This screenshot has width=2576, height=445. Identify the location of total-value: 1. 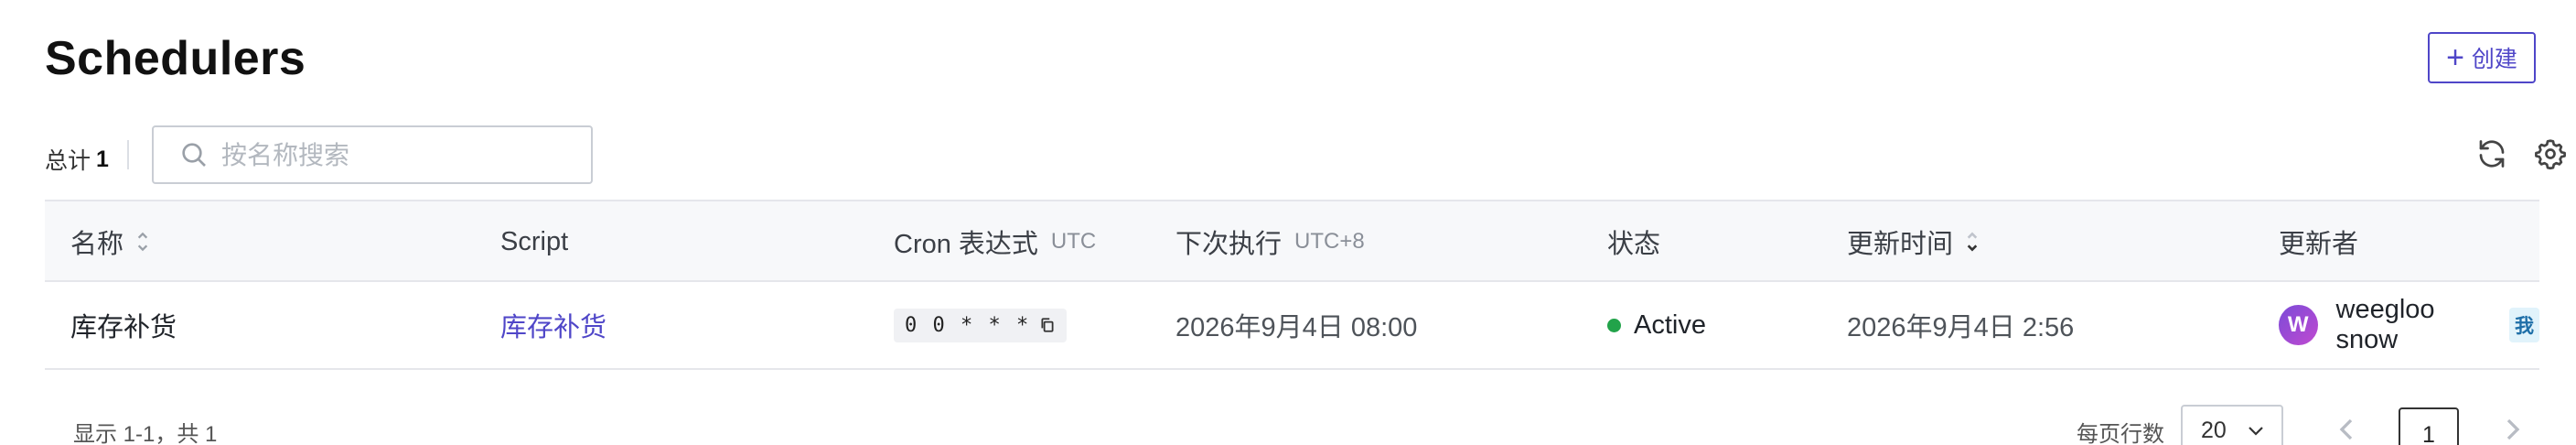
(103, 159).